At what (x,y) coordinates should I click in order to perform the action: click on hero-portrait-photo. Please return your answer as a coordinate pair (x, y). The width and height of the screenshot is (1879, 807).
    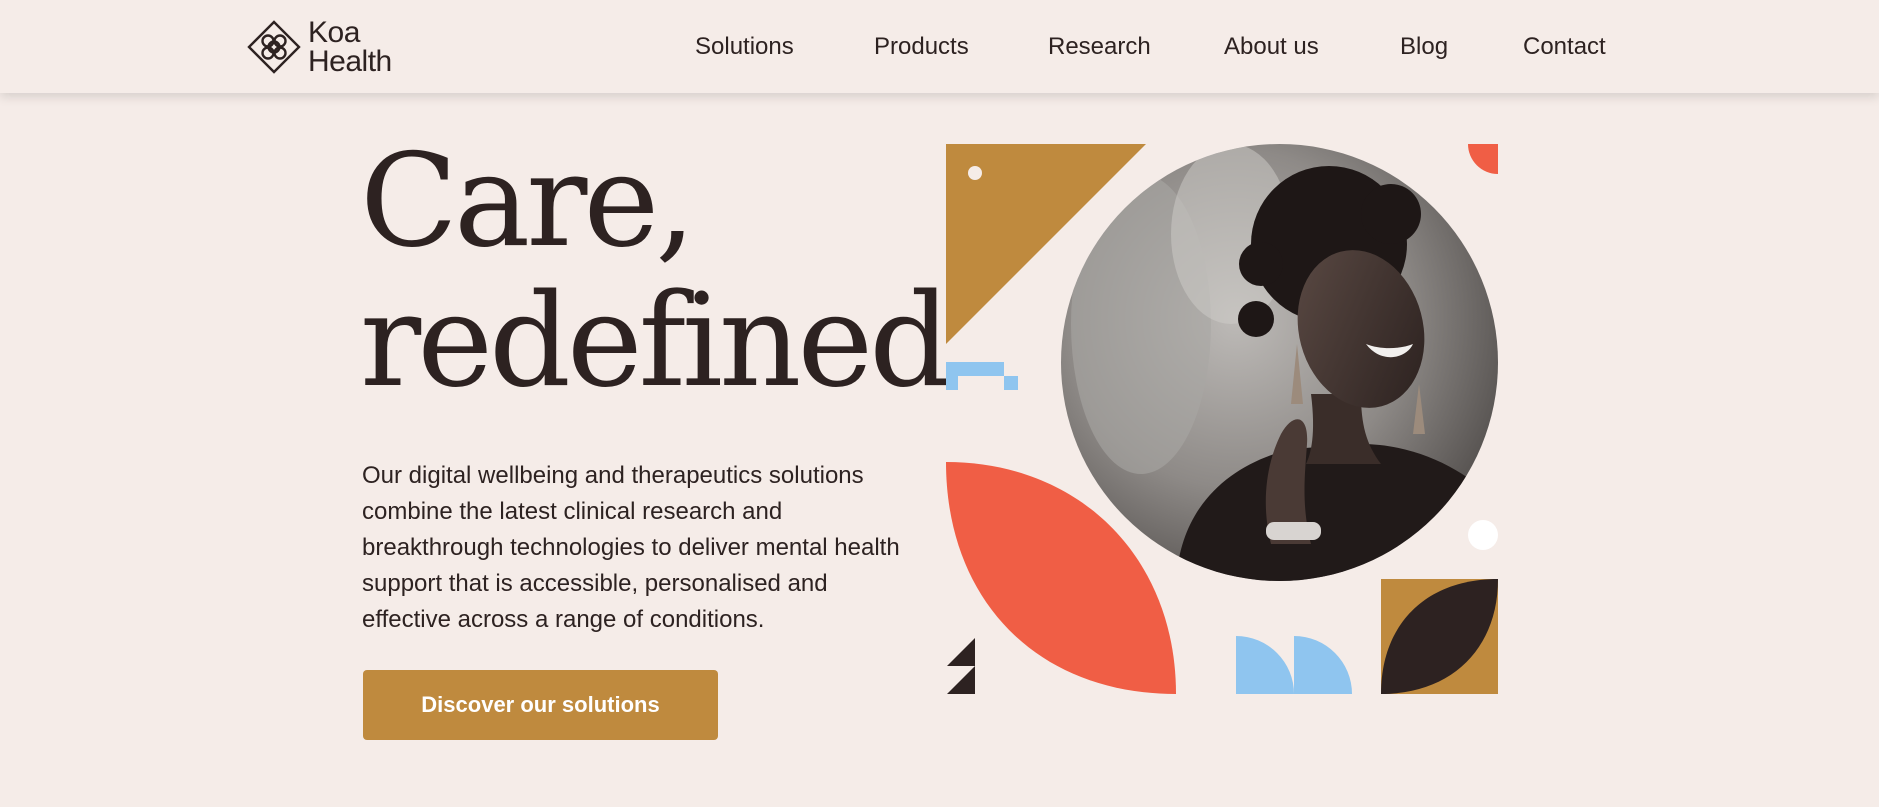
    Looking at the image, I should click on (1279, 362).